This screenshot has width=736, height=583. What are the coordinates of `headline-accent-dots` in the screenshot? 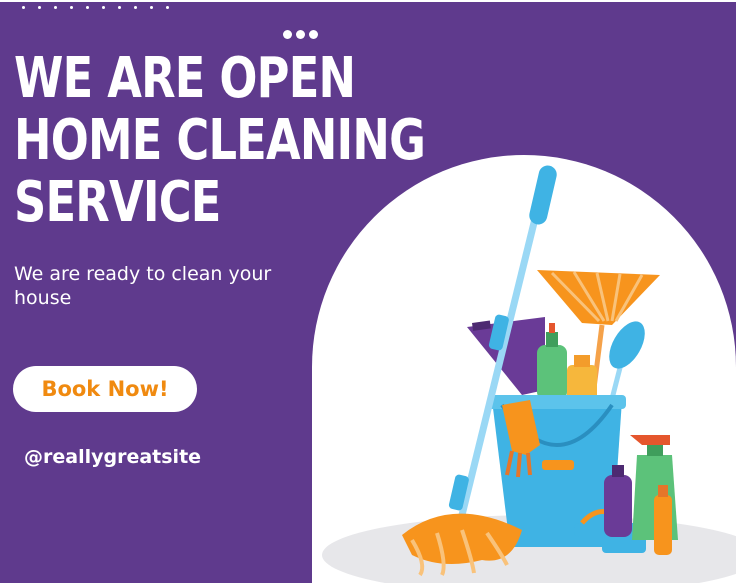 It's located at (300, 34).